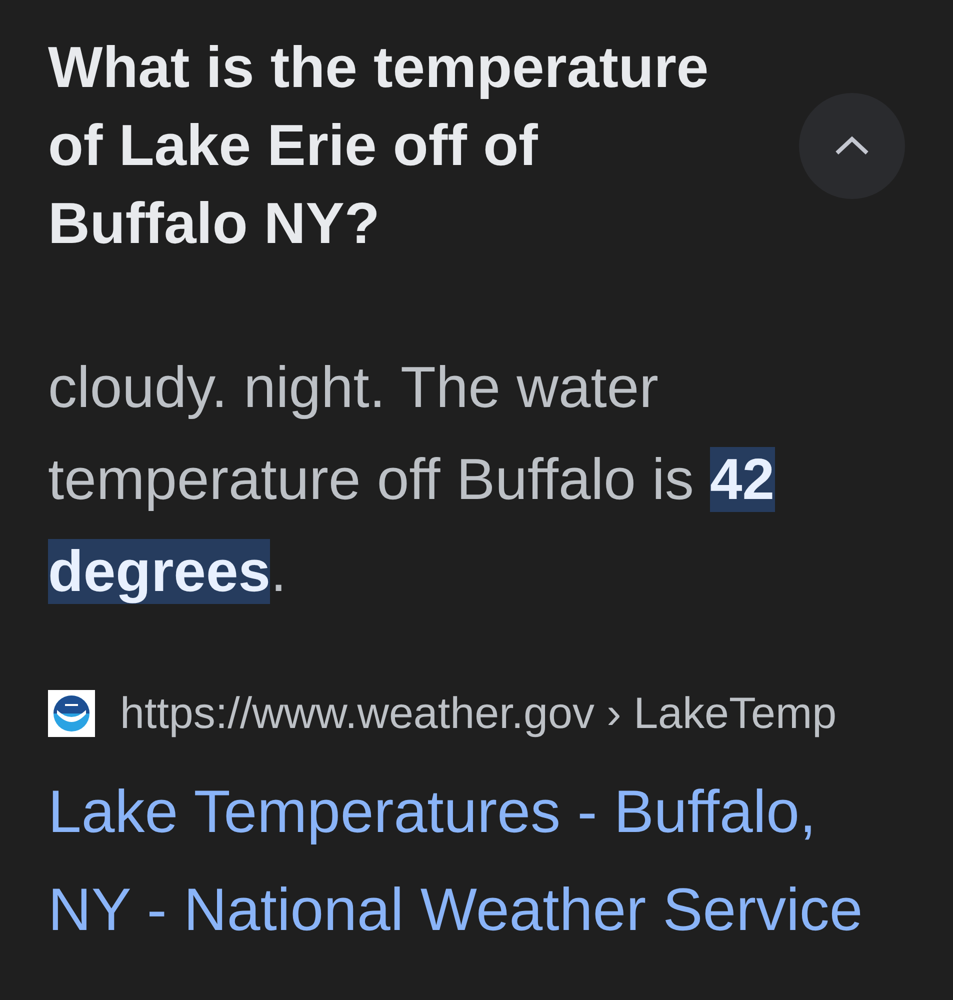  Describe the element at coordinates (478, 713) in the screenshot. I see `source-url: https://www.weather.gov › LakeTemp` at that location.